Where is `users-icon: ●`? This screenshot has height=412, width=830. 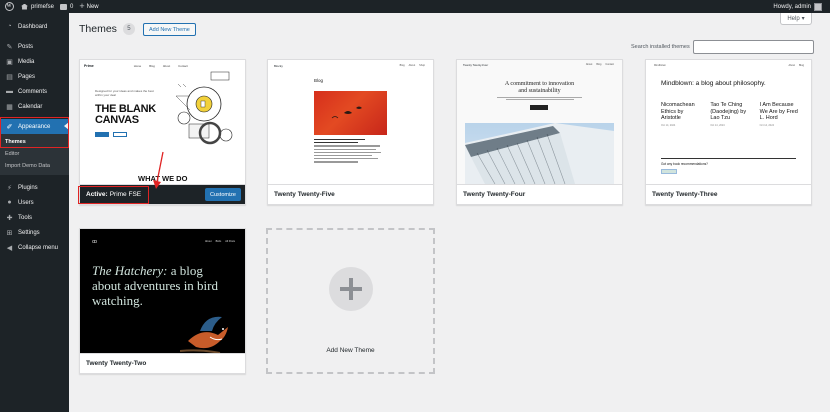
users-icon: ● is located at coordinates (9, 202).